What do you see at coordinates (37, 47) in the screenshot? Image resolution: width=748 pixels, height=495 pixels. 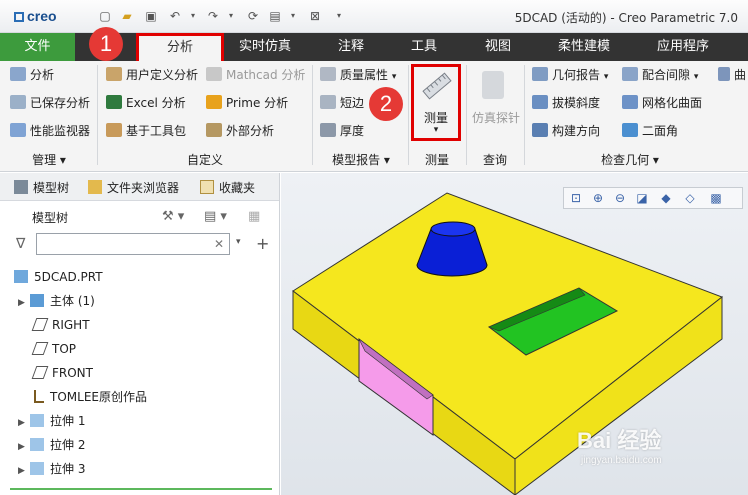 I see `tab-file: 文件` at bounding box center [37, 47].